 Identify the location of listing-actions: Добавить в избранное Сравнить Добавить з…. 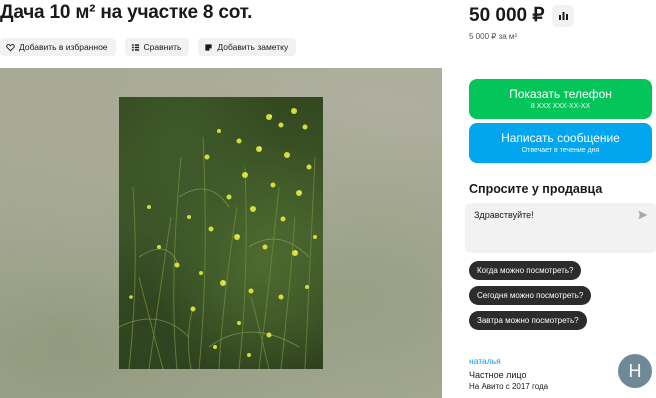
(148, 47).